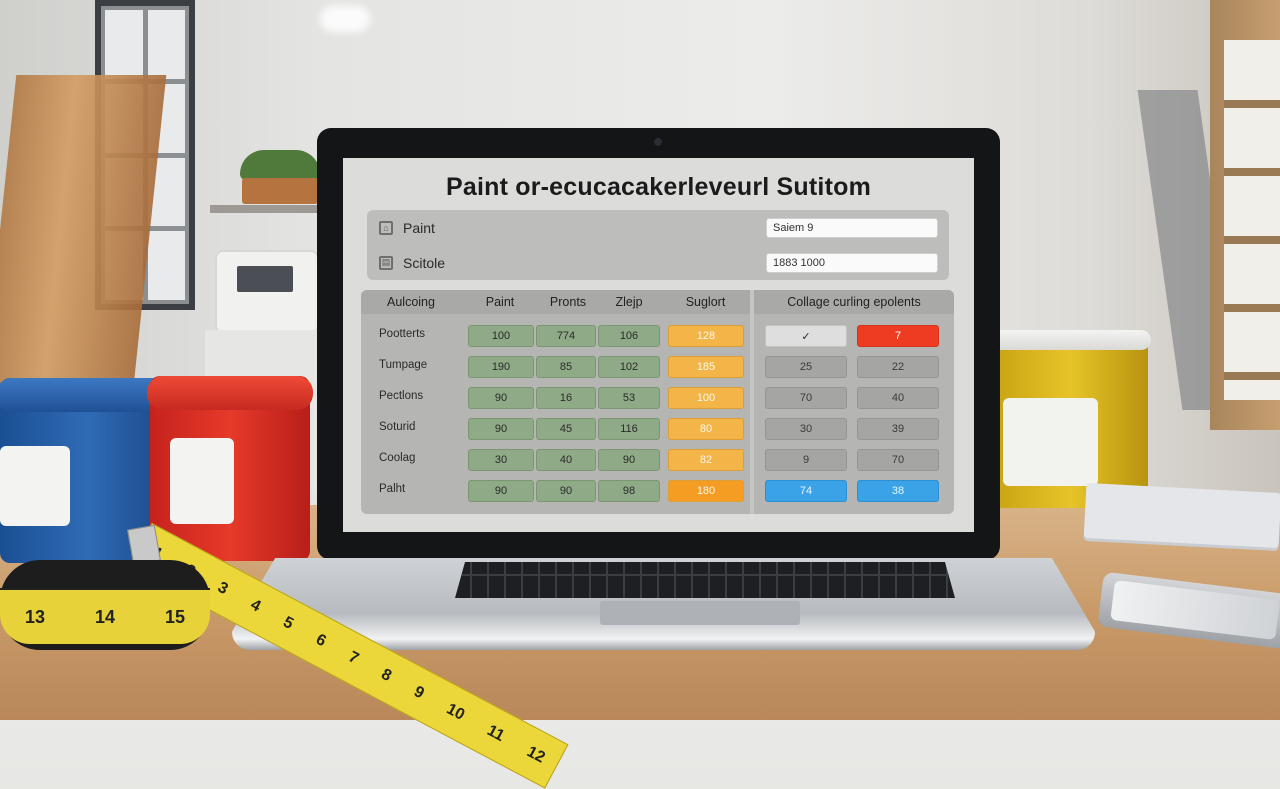 This screenshot has width=1280, height=789. I want to click on grid-cell: 16, so click(566, 398).